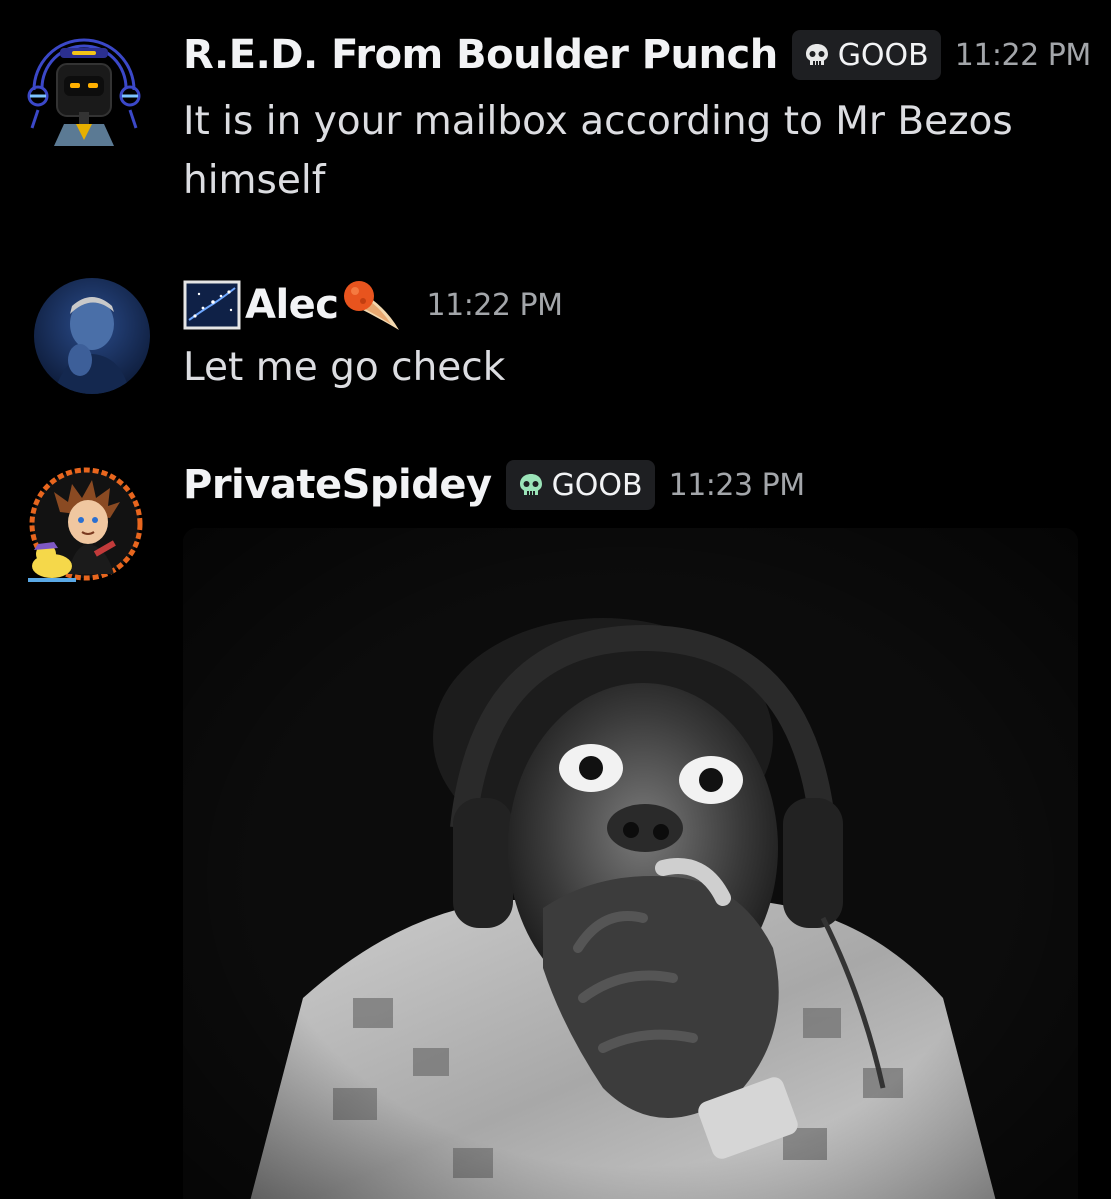 The image size is (1111, 1199). Describe the element at coordinates (84, 88) in the screenshot. I see `avatar-red` at that location.